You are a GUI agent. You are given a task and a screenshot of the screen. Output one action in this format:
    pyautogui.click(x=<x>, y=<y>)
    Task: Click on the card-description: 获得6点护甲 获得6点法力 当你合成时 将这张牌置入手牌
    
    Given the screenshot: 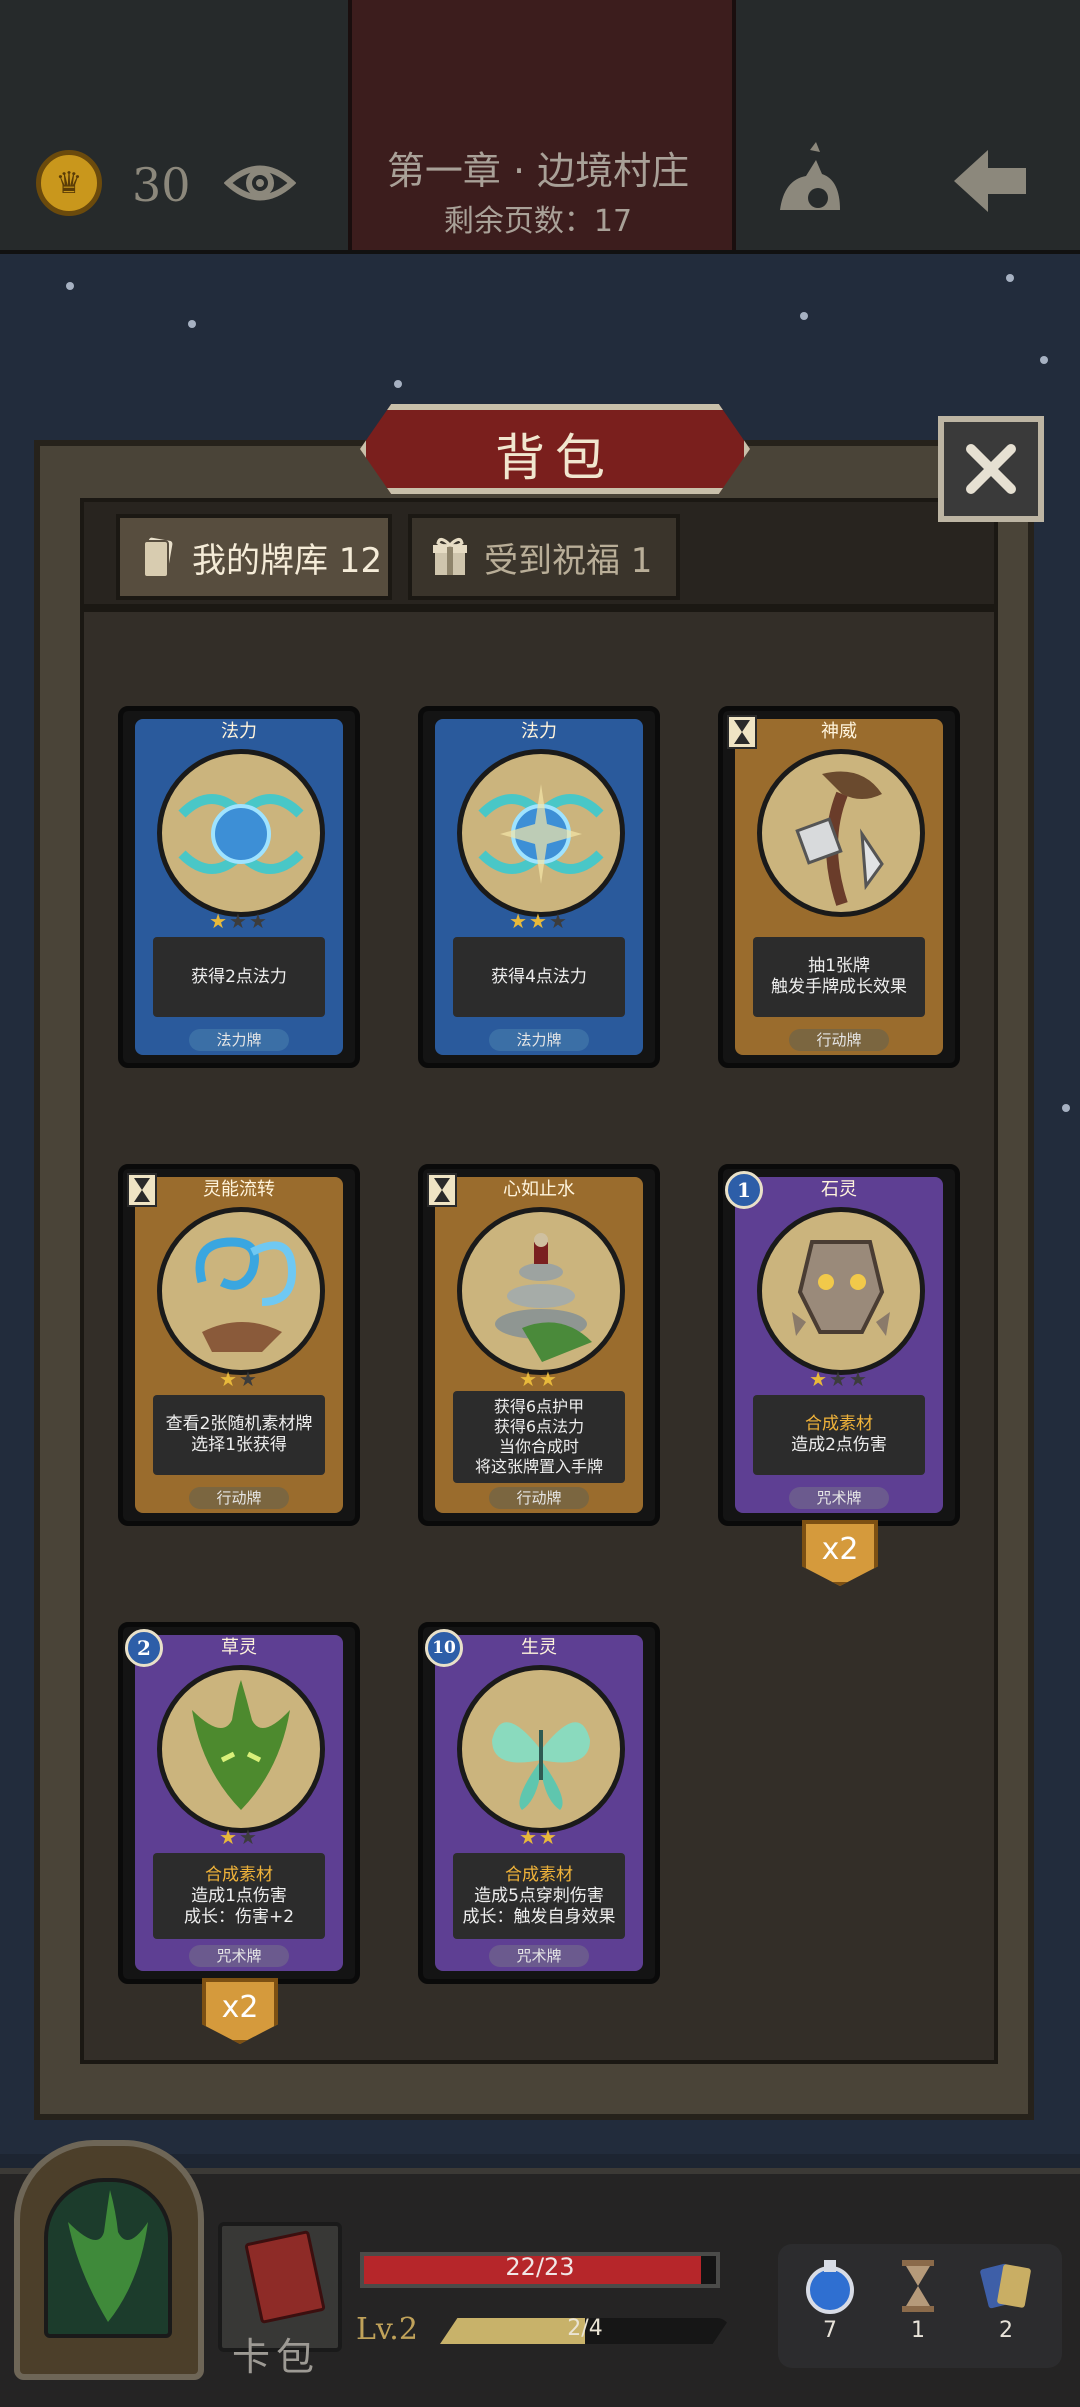 What is the action you would take?
    pyautogui.click(x=539, y=1437)
    